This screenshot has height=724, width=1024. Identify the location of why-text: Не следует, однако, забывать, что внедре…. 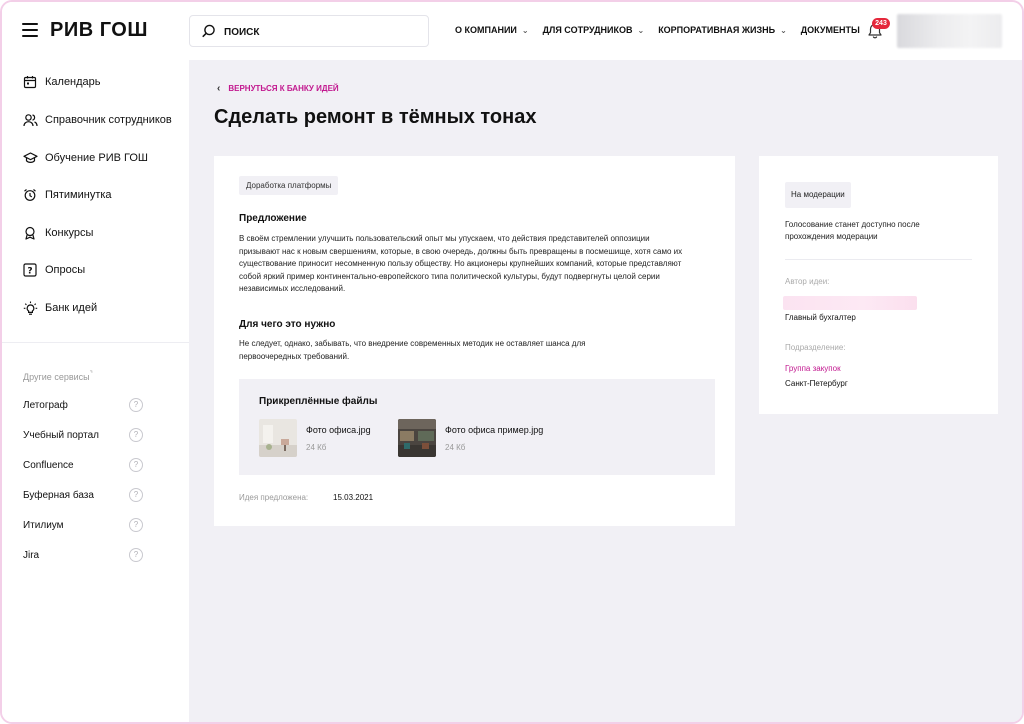
(412, 350).